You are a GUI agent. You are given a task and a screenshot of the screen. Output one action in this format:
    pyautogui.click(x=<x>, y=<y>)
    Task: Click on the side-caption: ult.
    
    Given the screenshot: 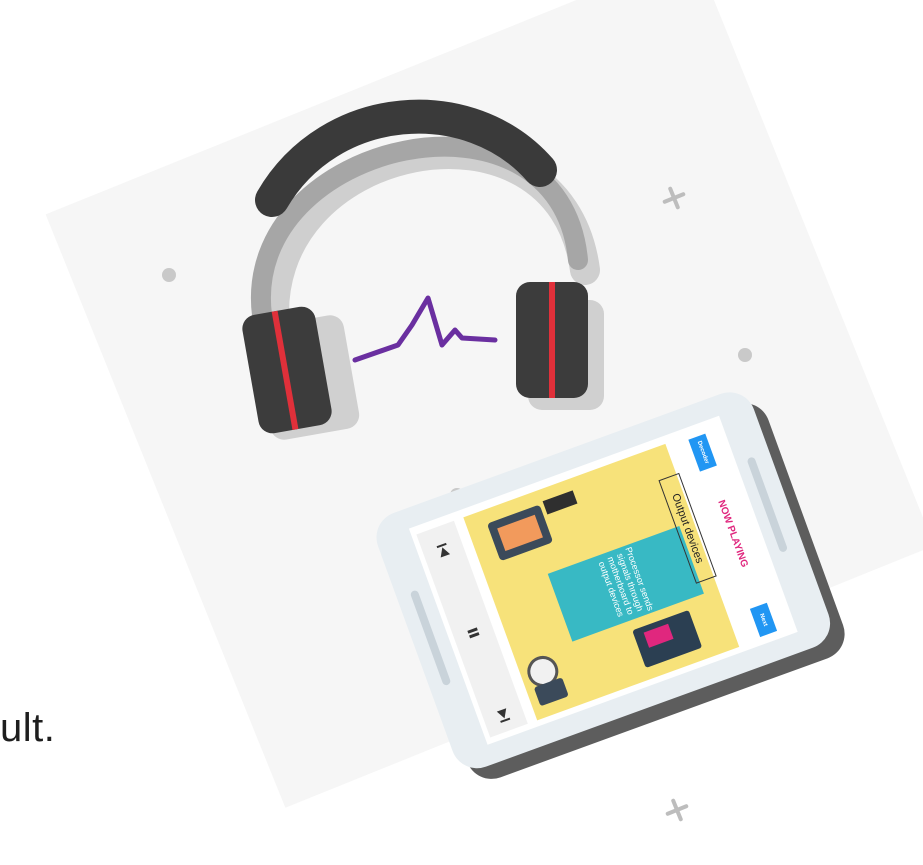 What is the action you would take?
    pyautogui.click(x=28, y=728)
    